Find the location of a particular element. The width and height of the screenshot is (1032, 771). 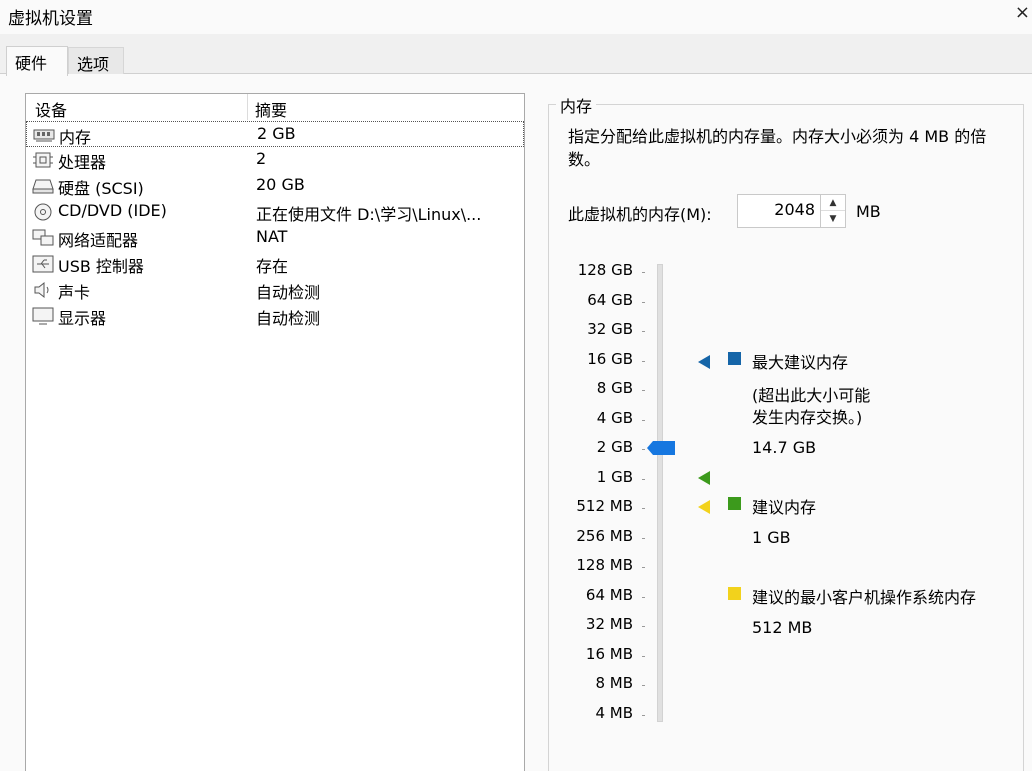

speaker-icon is located at coordinates (41, 290).